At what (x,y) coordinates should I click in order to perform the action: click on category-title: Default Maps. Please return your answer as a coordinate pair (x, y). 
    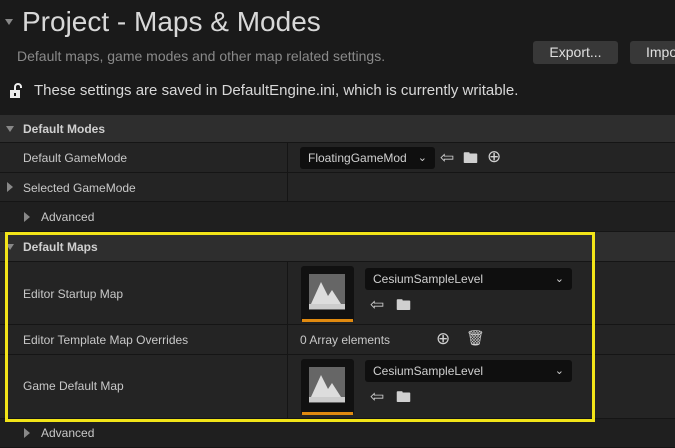
    Looking at the image, I should click on (60, 247).